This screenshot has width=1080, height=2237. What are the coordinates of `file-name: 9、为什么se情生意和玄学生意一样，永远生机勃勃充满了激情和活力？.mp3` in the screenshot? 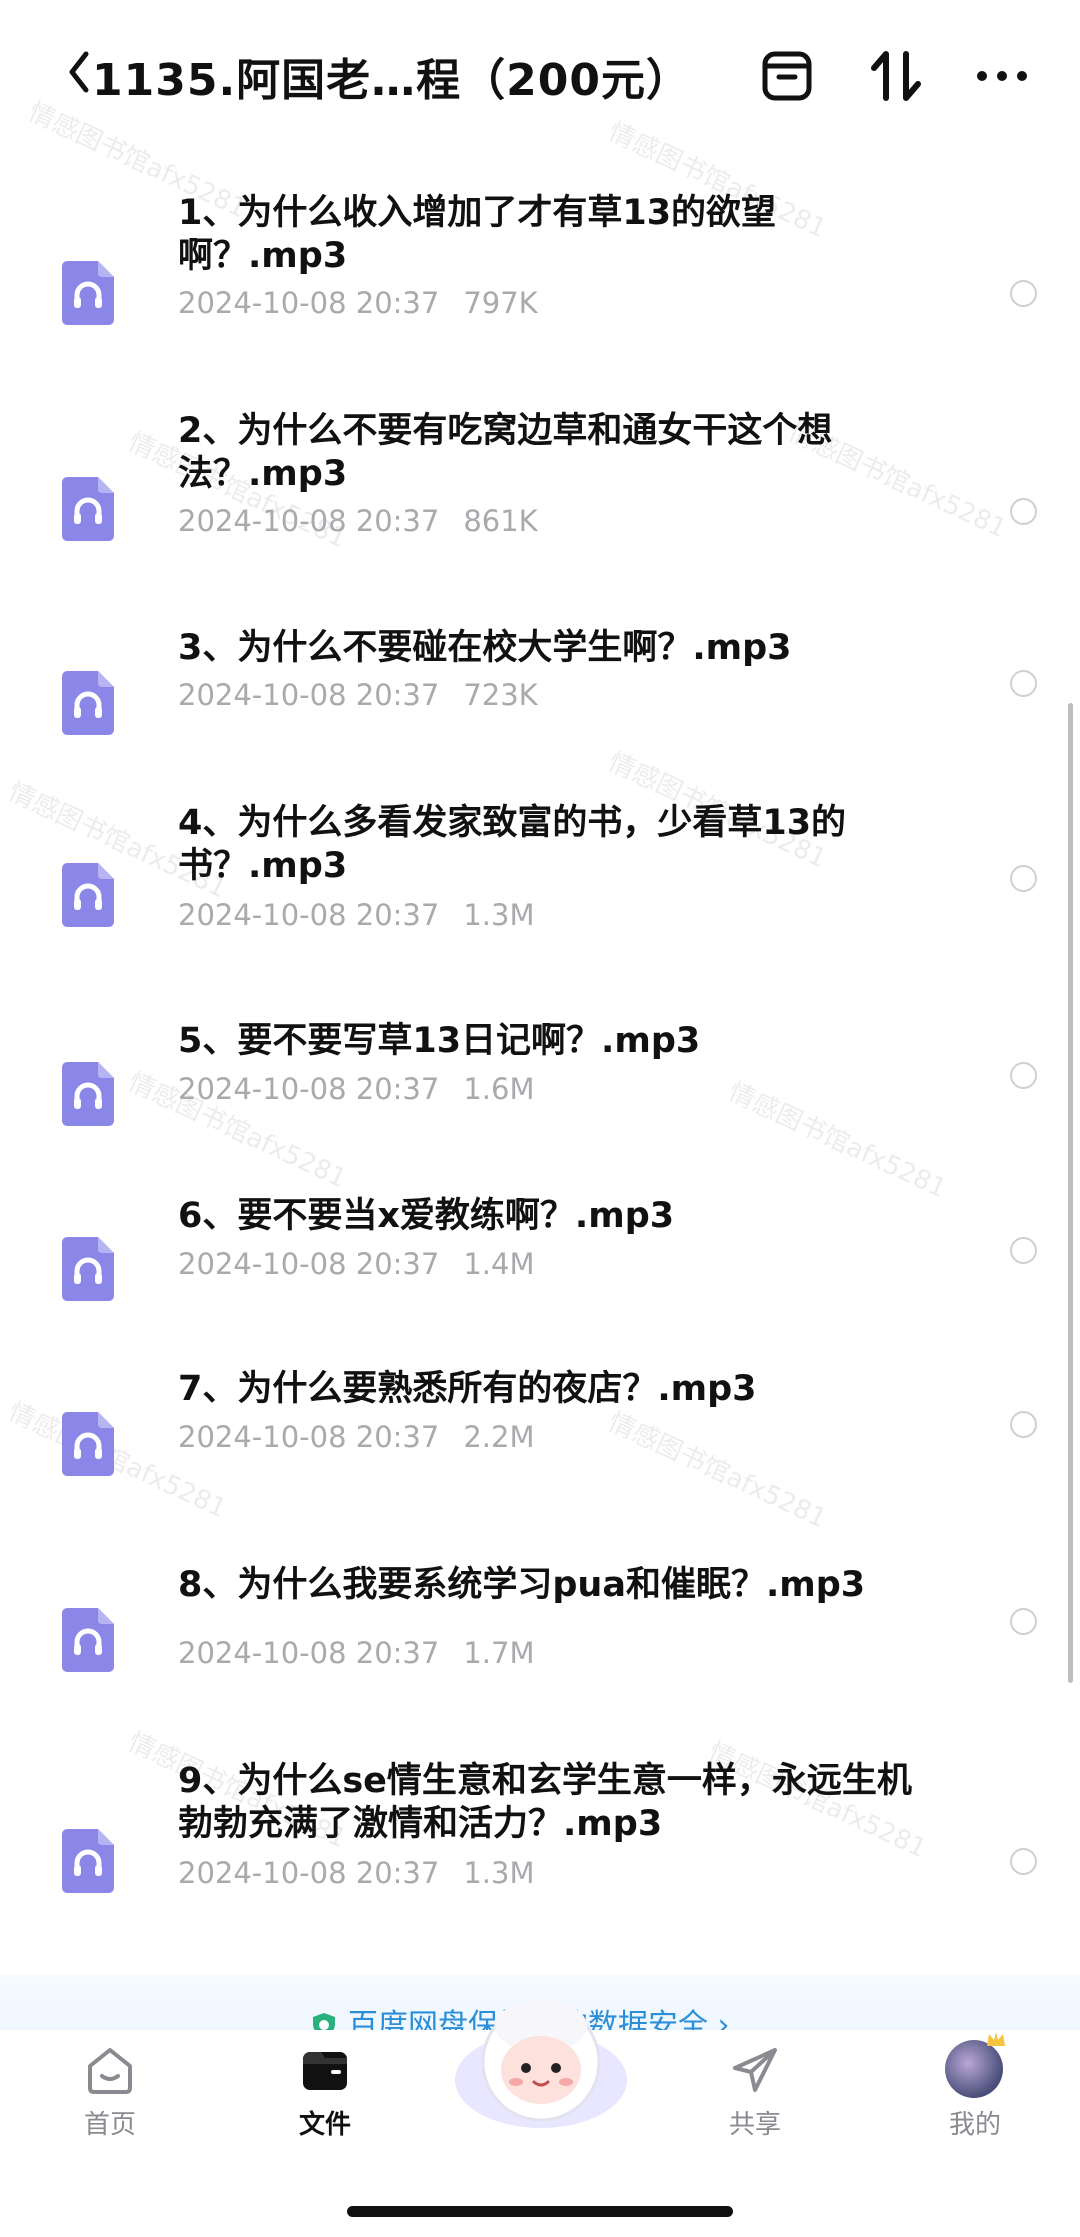 It's located at (545, 1802).